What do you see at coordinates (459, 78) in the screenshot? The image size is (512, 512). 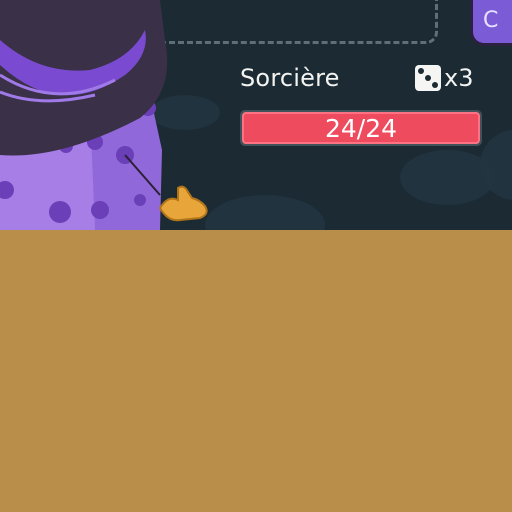 I see `dice-count: x3` at bounding box center [459, 78].